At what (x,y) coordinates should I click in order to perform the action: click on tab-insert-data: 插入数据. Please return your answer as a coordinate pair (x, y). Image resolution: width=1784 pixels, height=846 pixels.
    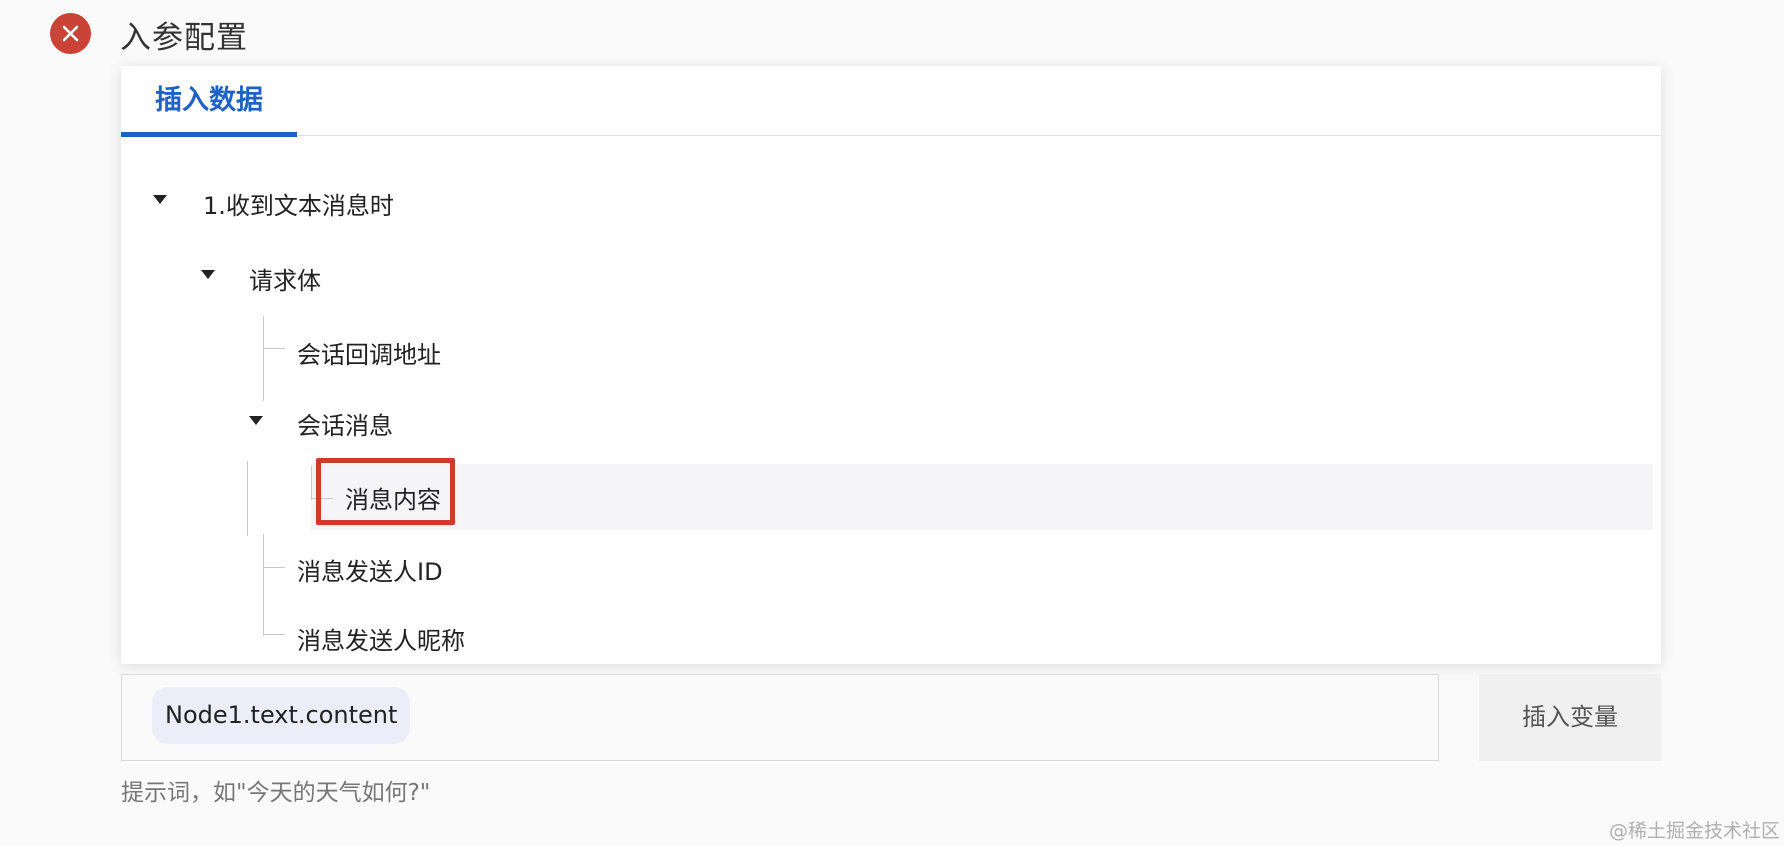
    Looking at the image, I should click on (209, 101).